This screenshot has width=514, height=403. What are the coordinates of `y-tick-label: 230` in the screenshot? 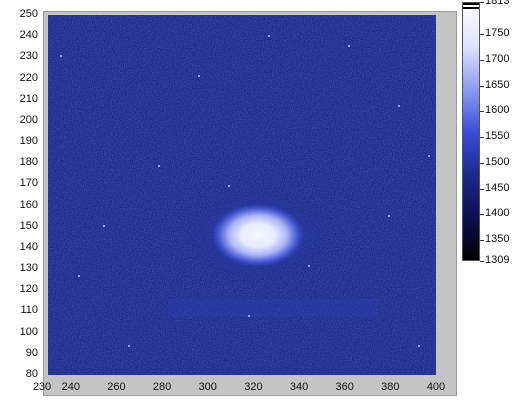 It's located at (28, 56).